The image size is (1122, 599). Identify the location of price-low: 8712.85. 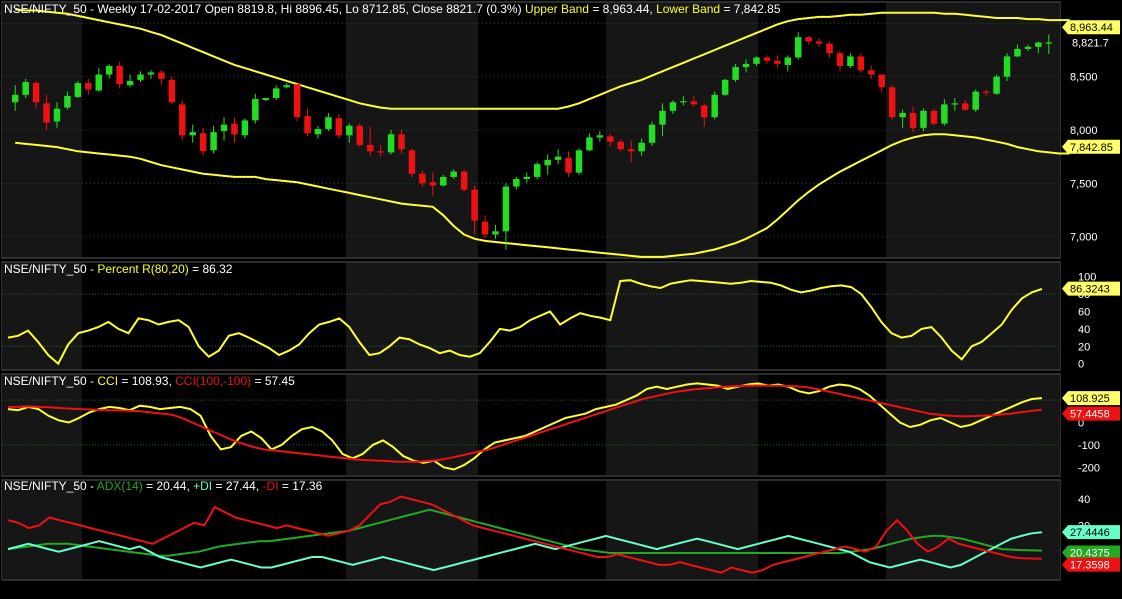
(384, 9).